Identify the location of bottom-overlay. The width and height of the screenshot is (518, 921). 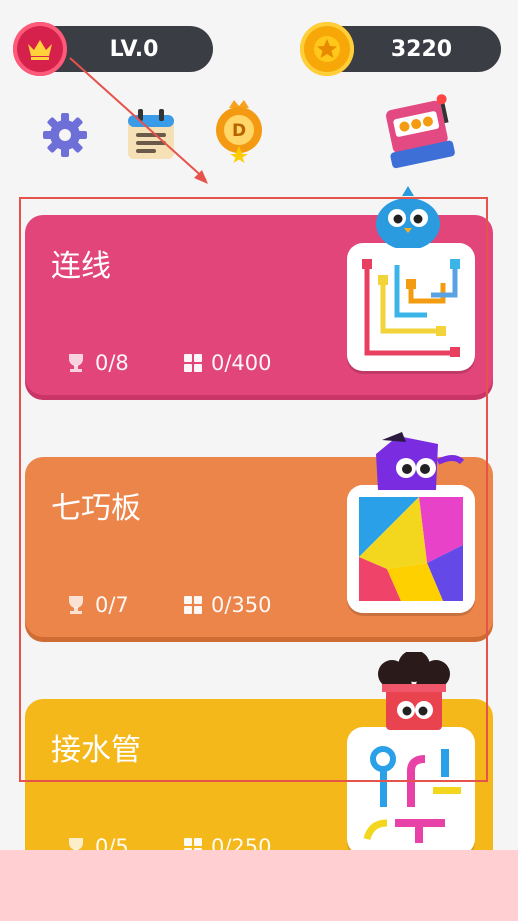
(259, 885).